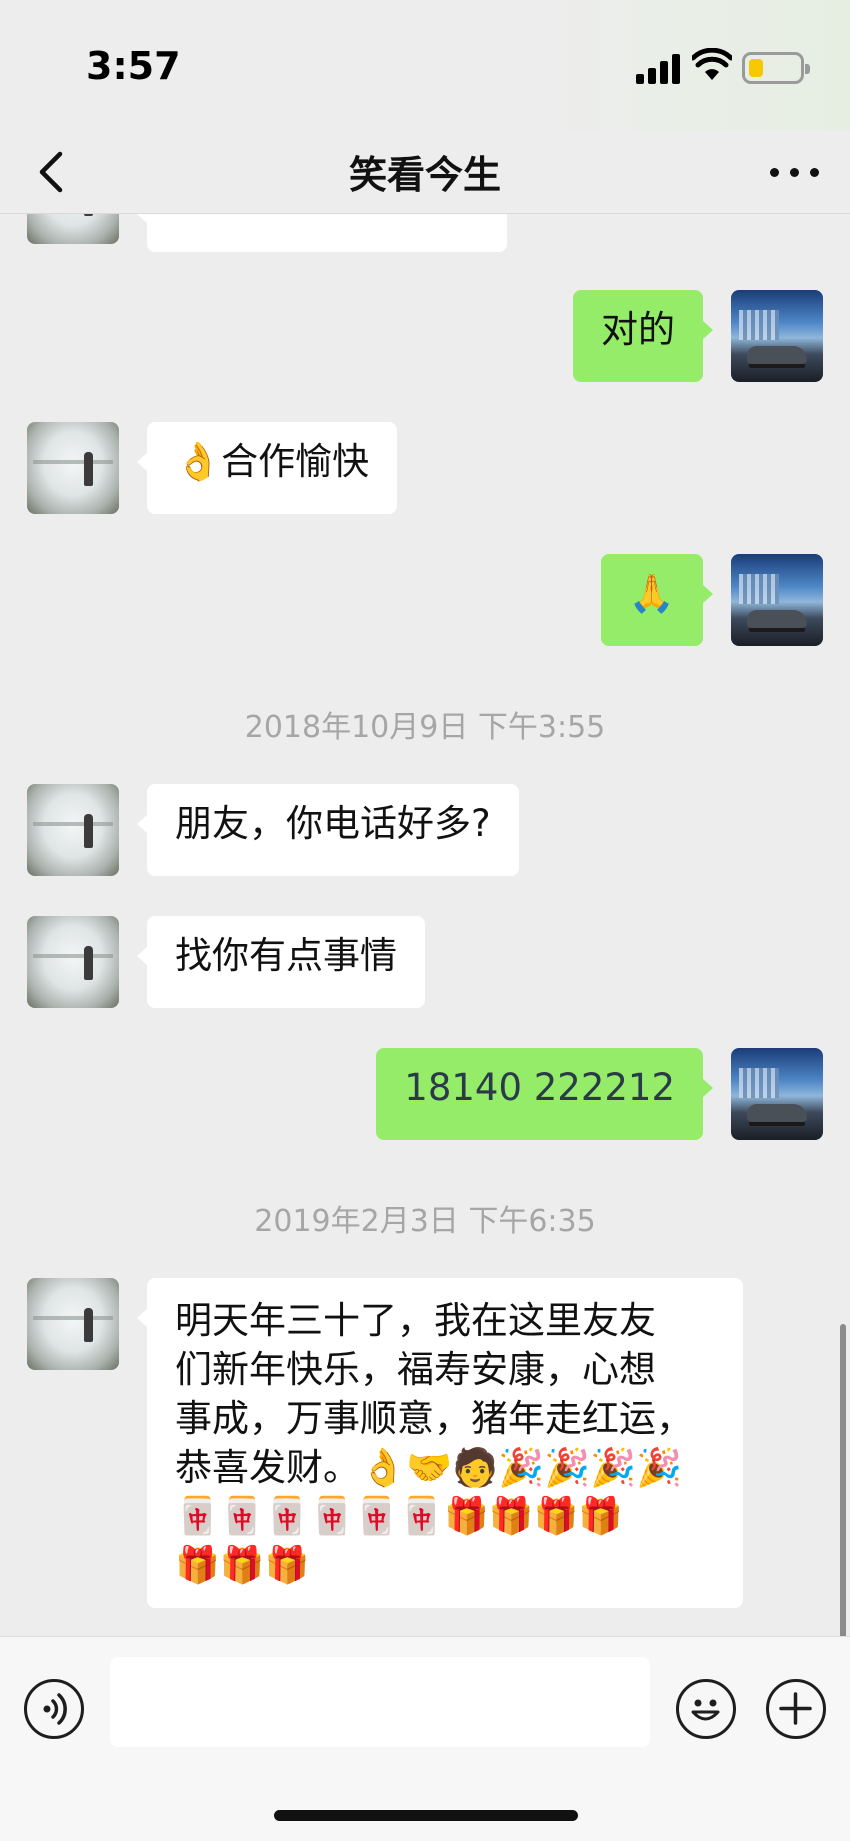 Image resolution: width=850 pixels, height=1841 pixels. I want to click on emoji-face-icon, so click(706, 1709).